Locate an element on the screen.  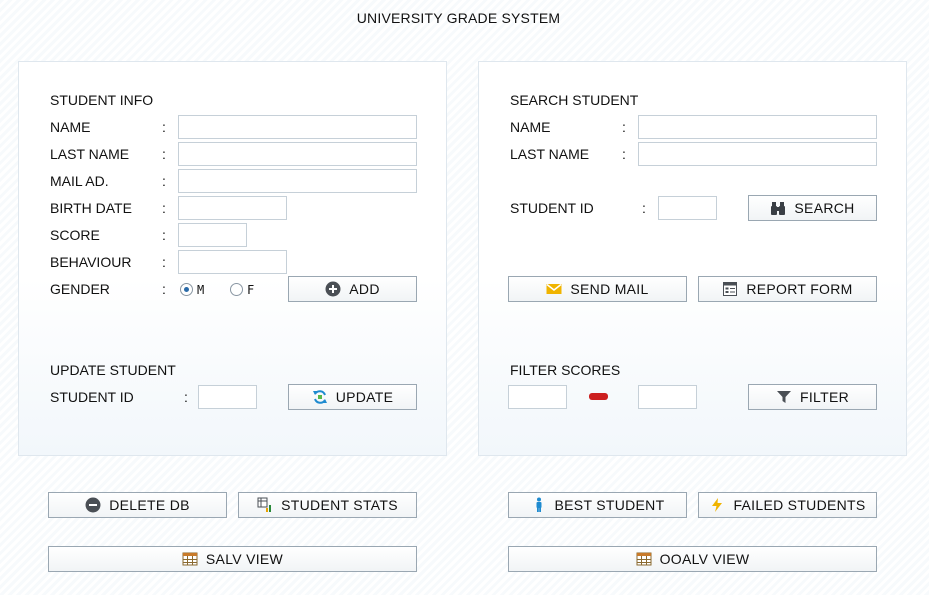
report-form-button: REPORT FORM is located at coordinates (787, 289).